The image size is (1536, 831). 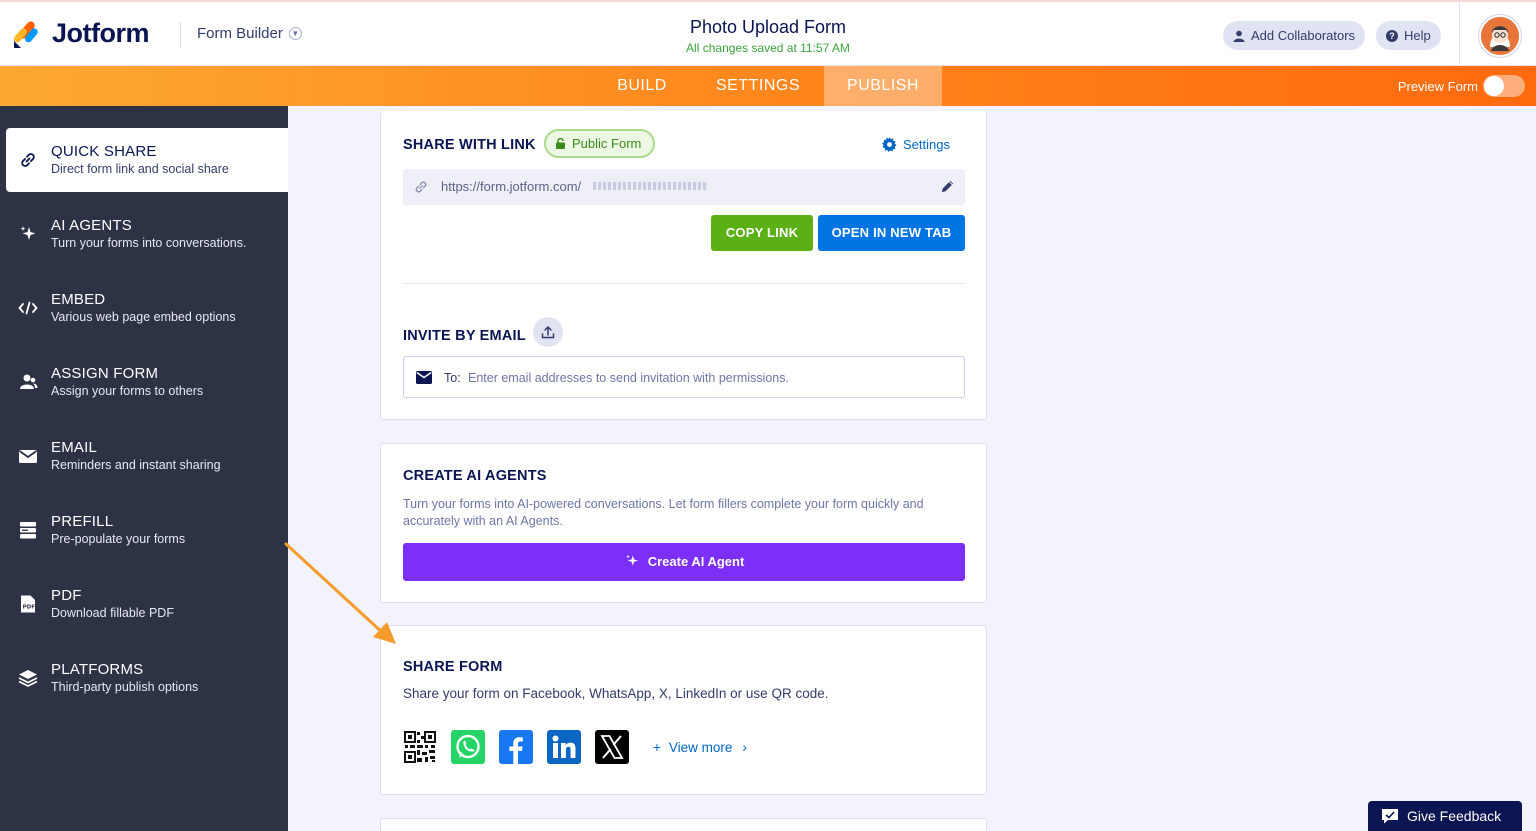 I want to click on sidebar-item-desc: Reminders and instant sharing, so click(x=136, y=465).